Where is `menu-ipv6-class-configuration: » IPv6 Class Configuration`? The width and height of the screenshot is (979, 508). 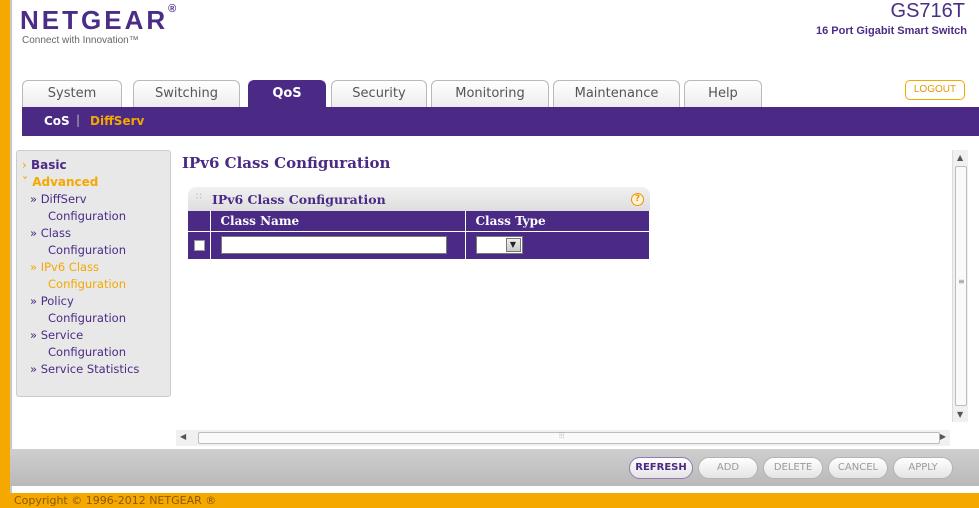
menu-ipv6-class-configuration: » IPv6 Class Configuration is located at coordinates (96, 276).